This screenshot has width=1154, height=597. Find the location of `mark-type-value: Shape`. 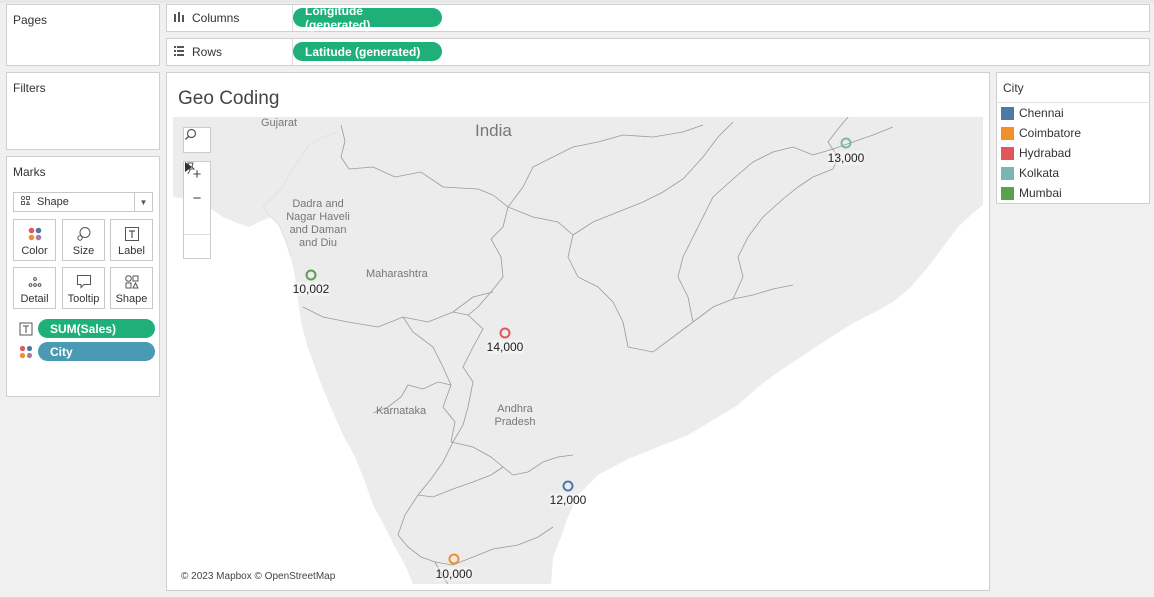

mark-type-value: Shape is located at coordinates (53, 202).